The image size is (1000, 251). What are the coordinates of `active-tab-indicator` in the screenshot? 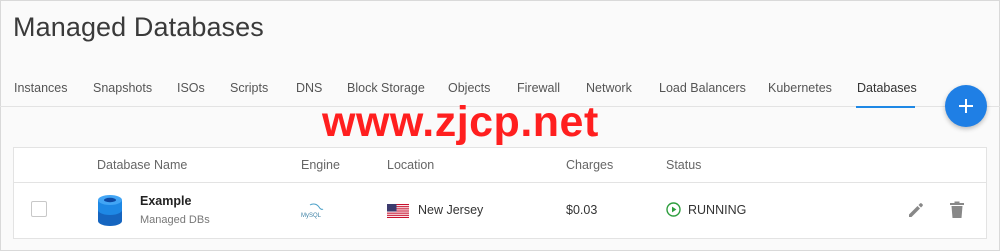 It's located at (885, 107).